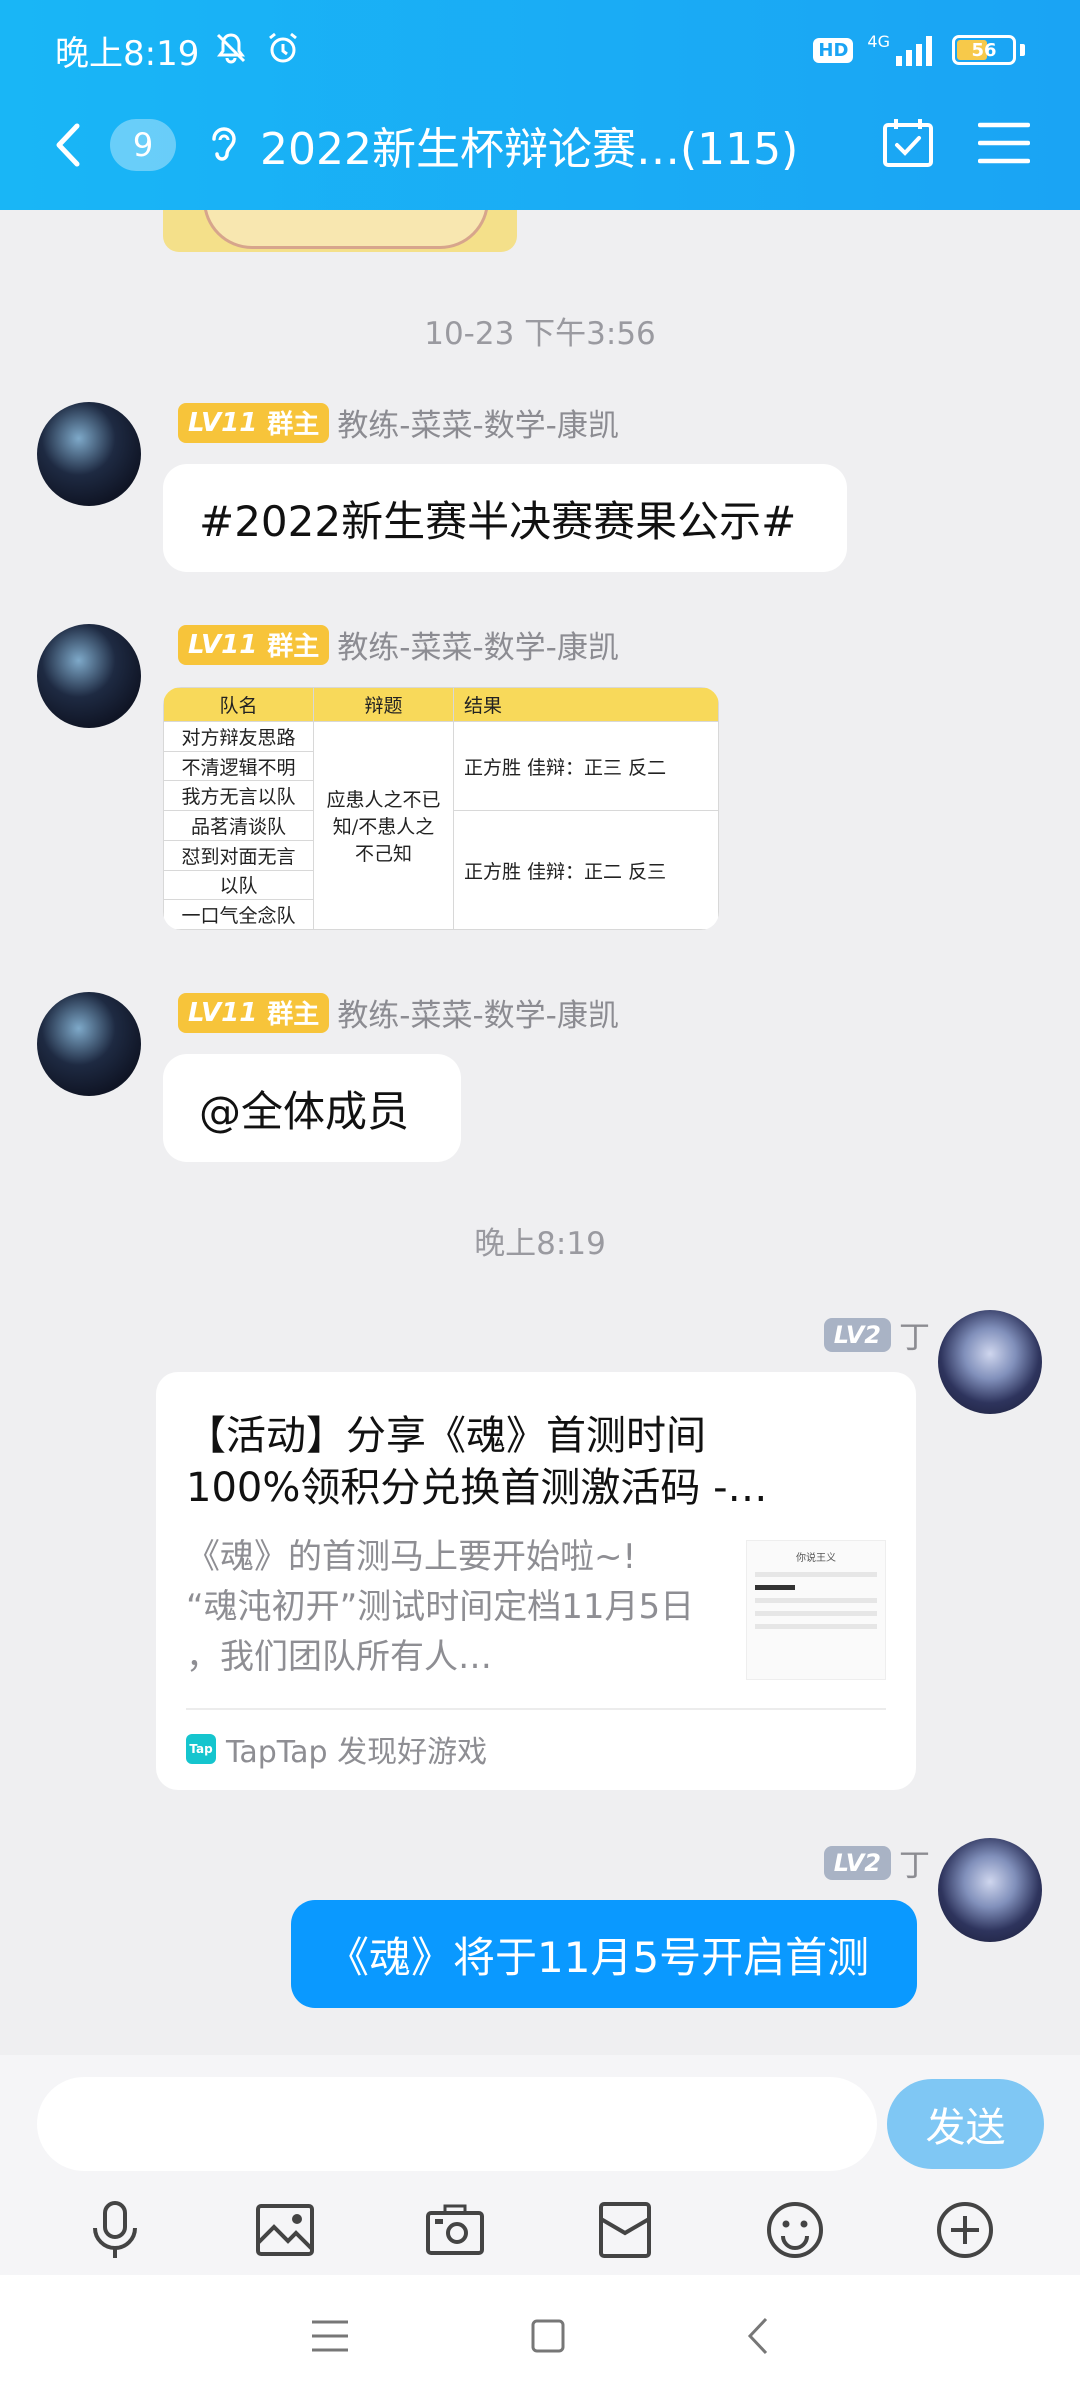  Describe the element at coordinates (540, 2230) in the screenshot. I see `composer-toolbar` at that location.